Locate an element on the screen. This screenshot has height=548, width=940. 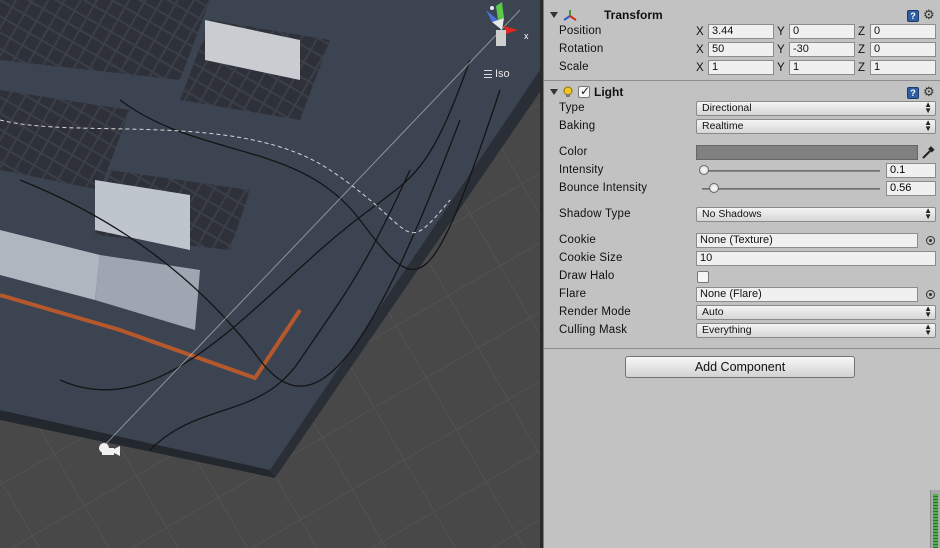
flare-field: None (Flare) is located at coordinates (807, 294).